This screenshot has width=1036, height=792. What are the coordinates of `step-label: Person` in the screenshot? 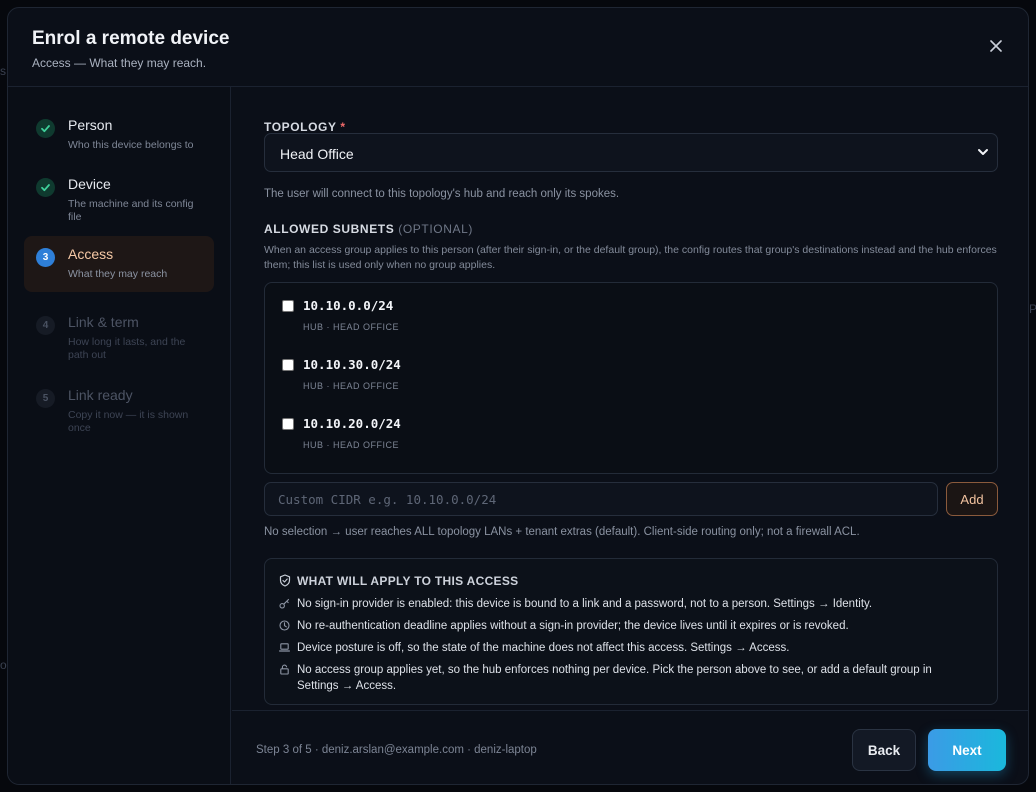 It's located at (90, 125).